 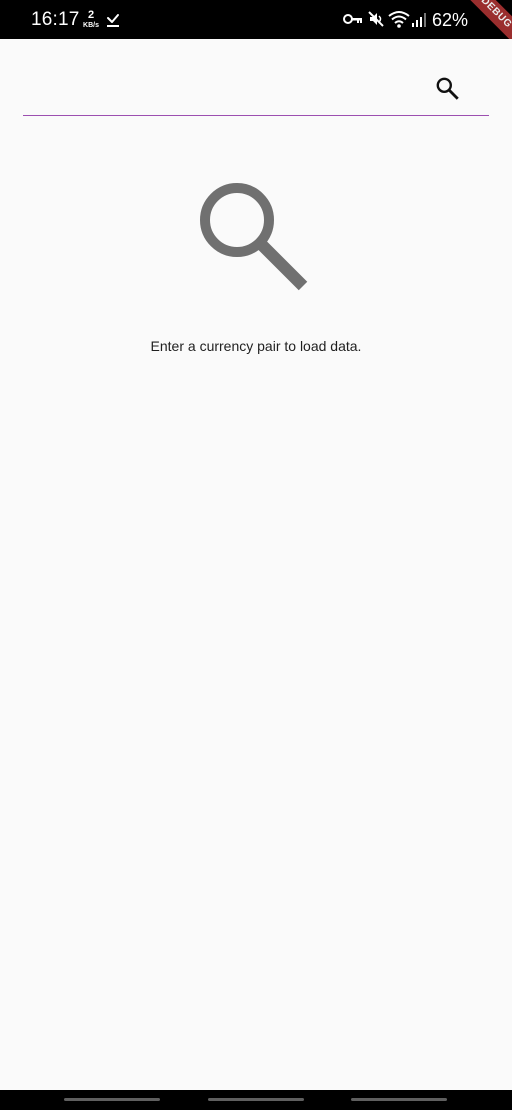 What do you see at coordinates (218, 88) in the screenshot?
I see `search-input` at bounding box center [218, 88].